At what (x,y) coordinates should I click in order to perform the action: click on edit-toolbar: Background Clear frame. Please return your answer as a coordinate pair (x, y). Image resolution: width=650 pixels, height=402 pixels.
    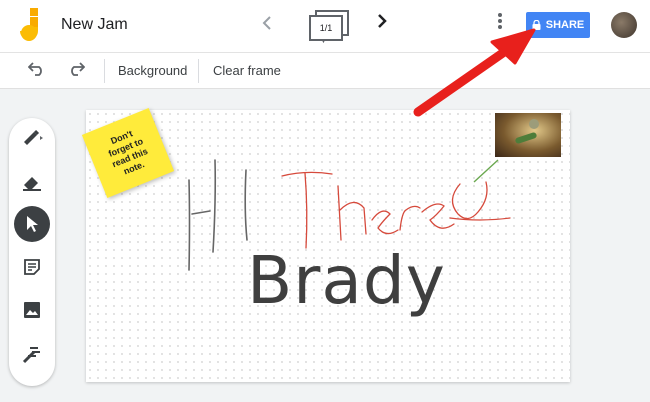
    Looking at the image, I should click on (325, 71).